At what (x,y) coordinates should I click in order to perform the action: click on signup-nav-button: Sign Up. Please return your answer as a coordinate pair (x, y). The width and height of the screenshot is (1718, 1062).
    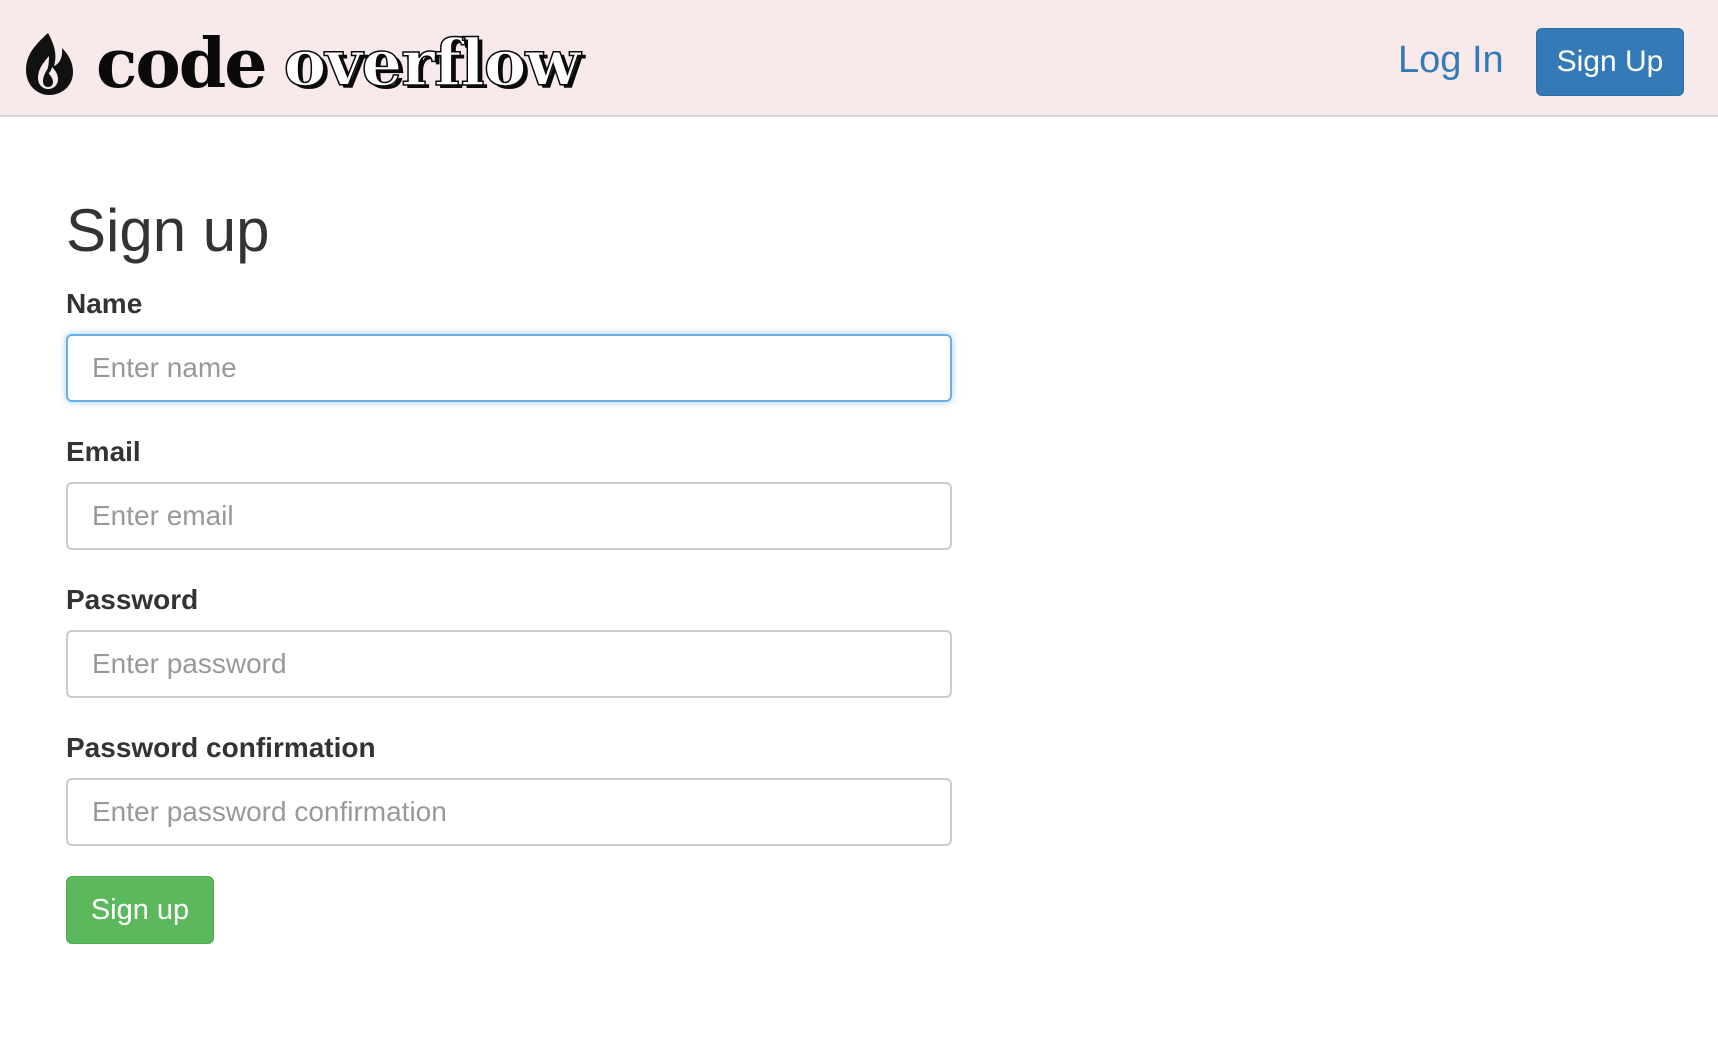
    Looking at the image, I should click on (1610, 62).